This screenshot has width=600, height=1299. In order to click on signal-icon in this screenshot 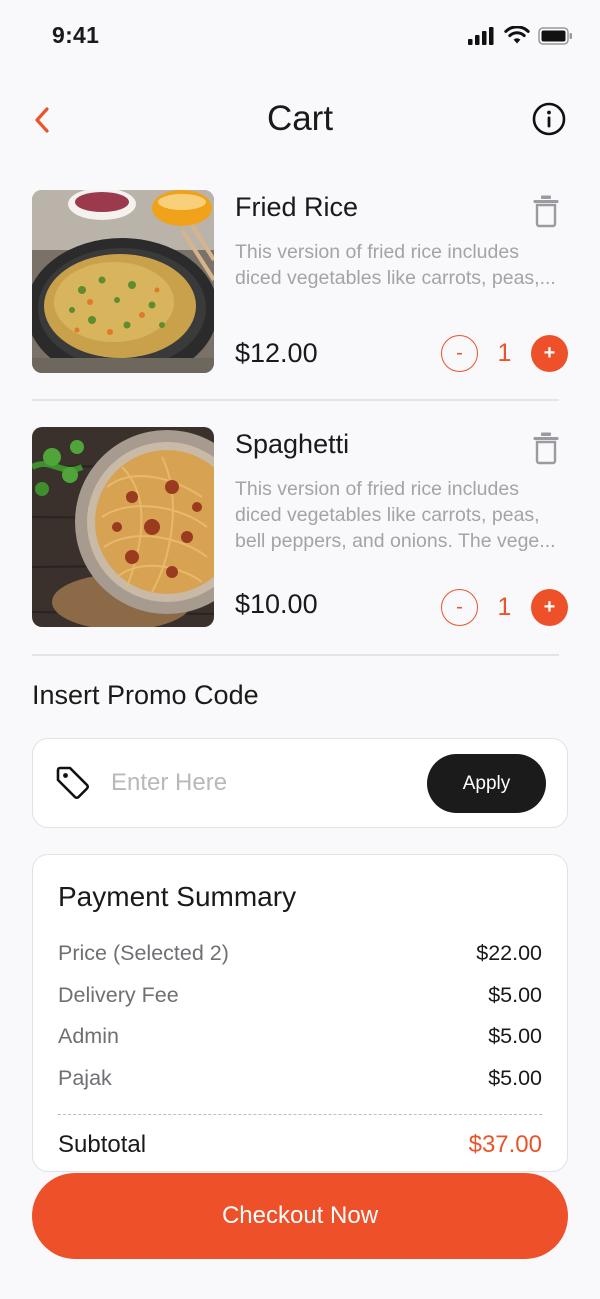, I will do `click(481, 35)`.